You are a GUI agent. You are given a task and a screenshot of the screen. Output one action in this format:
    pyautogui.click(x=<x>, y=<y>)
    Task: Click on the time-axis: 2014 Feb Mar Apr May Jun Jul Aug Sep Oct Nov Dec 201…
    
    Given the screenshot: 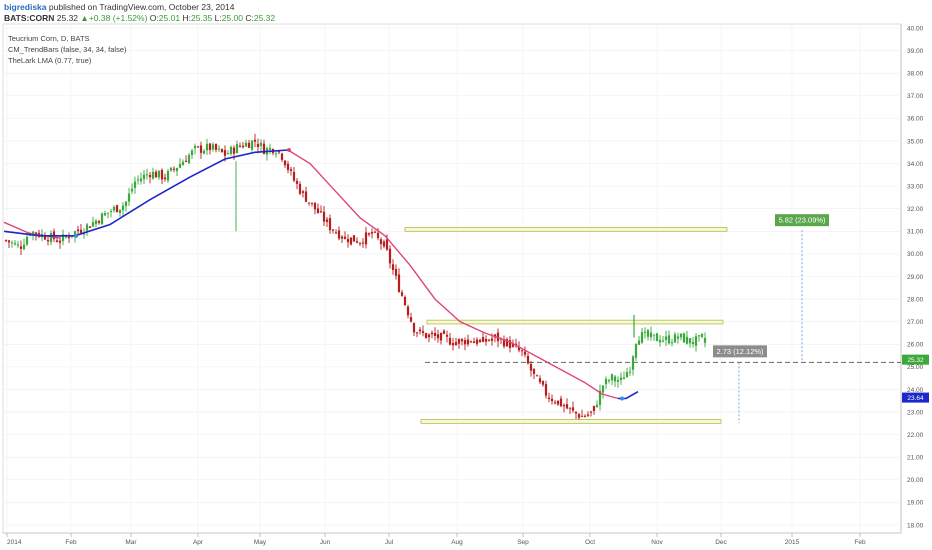 What is the action you would take?
    pyautogui.click(x=436, y=539)
    